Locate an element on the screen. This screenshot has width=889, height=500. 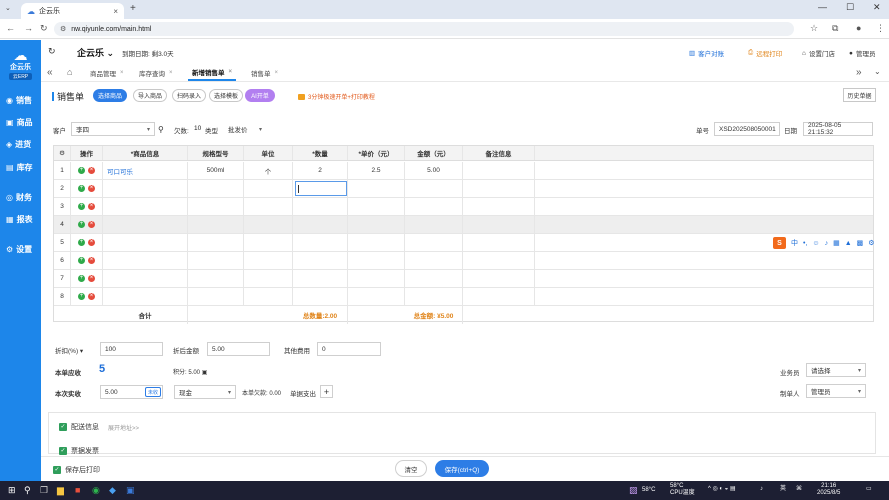
print-after-save-toggle: ✓ 保存后打印 is located at coordinates (76, 470).